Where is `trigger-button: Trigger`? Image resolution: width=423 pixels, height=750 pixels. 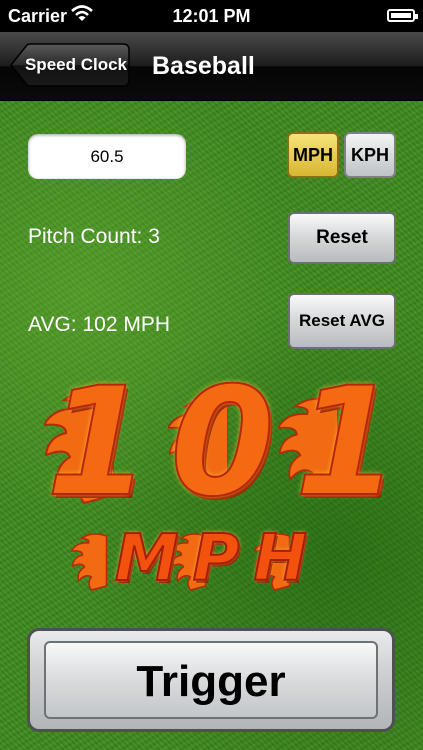 trigger-button: Trigger is located at coordinates (211, 680).